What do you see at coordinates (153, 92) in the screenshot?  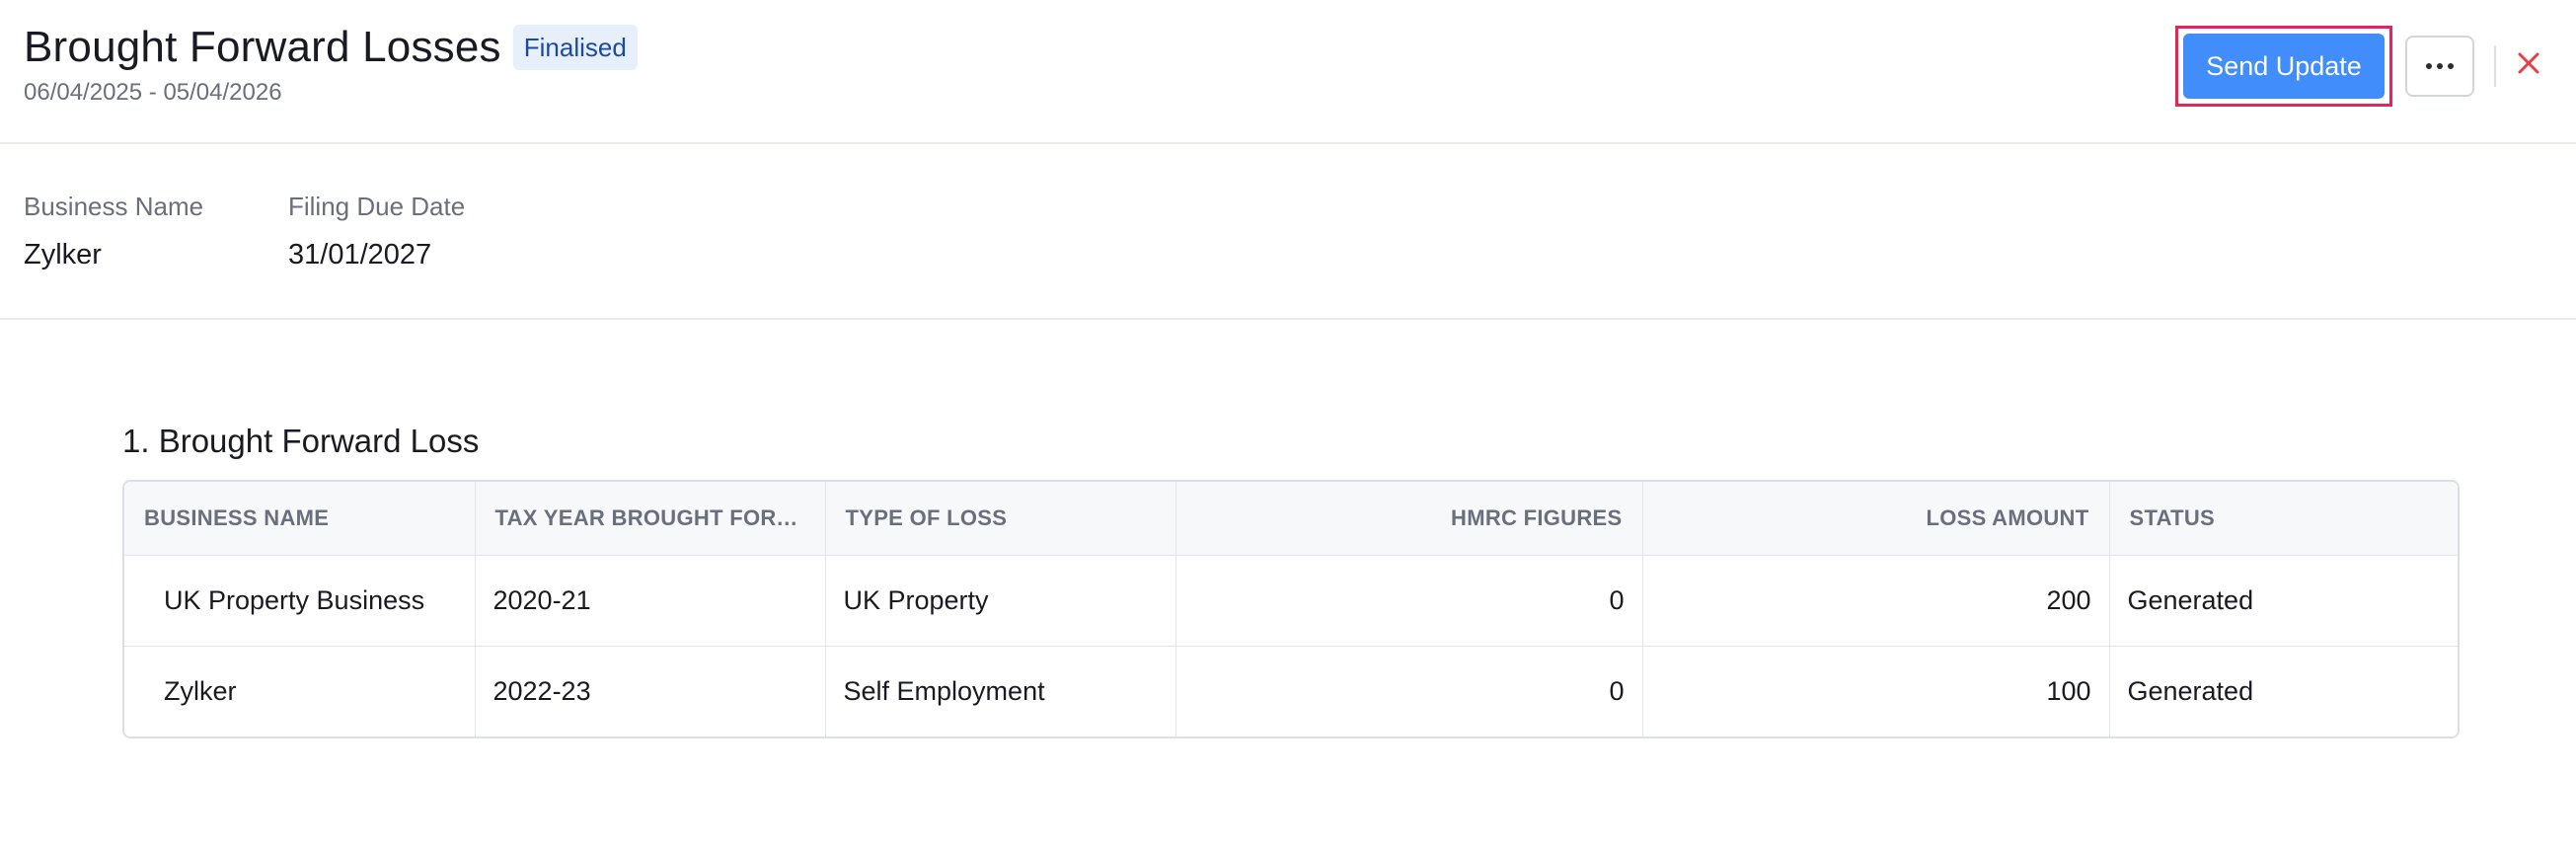 I see `date-range: 06/04/2025 - 05/04/2026` at bounding box center [153, 92].